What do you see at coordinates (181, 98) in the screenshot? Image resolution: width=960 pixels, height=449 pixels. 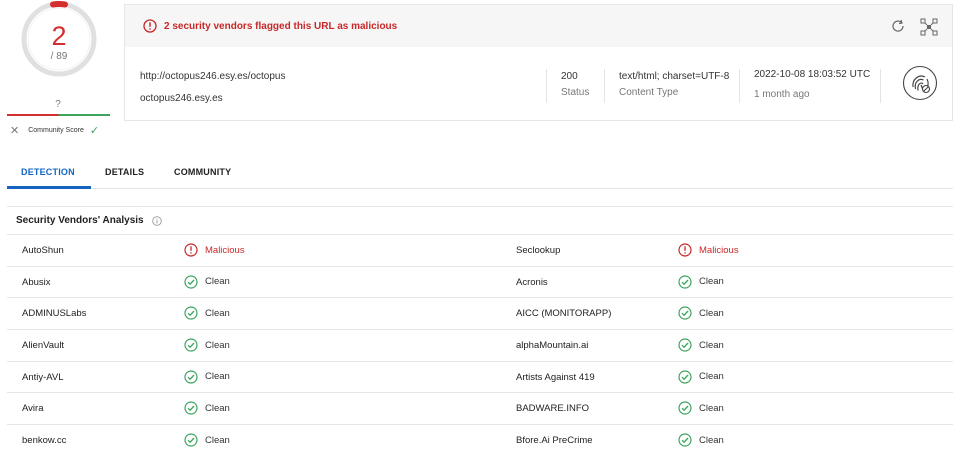 I see `scanned-host: octopus246.esy.es` at bounding box center [181, 98].